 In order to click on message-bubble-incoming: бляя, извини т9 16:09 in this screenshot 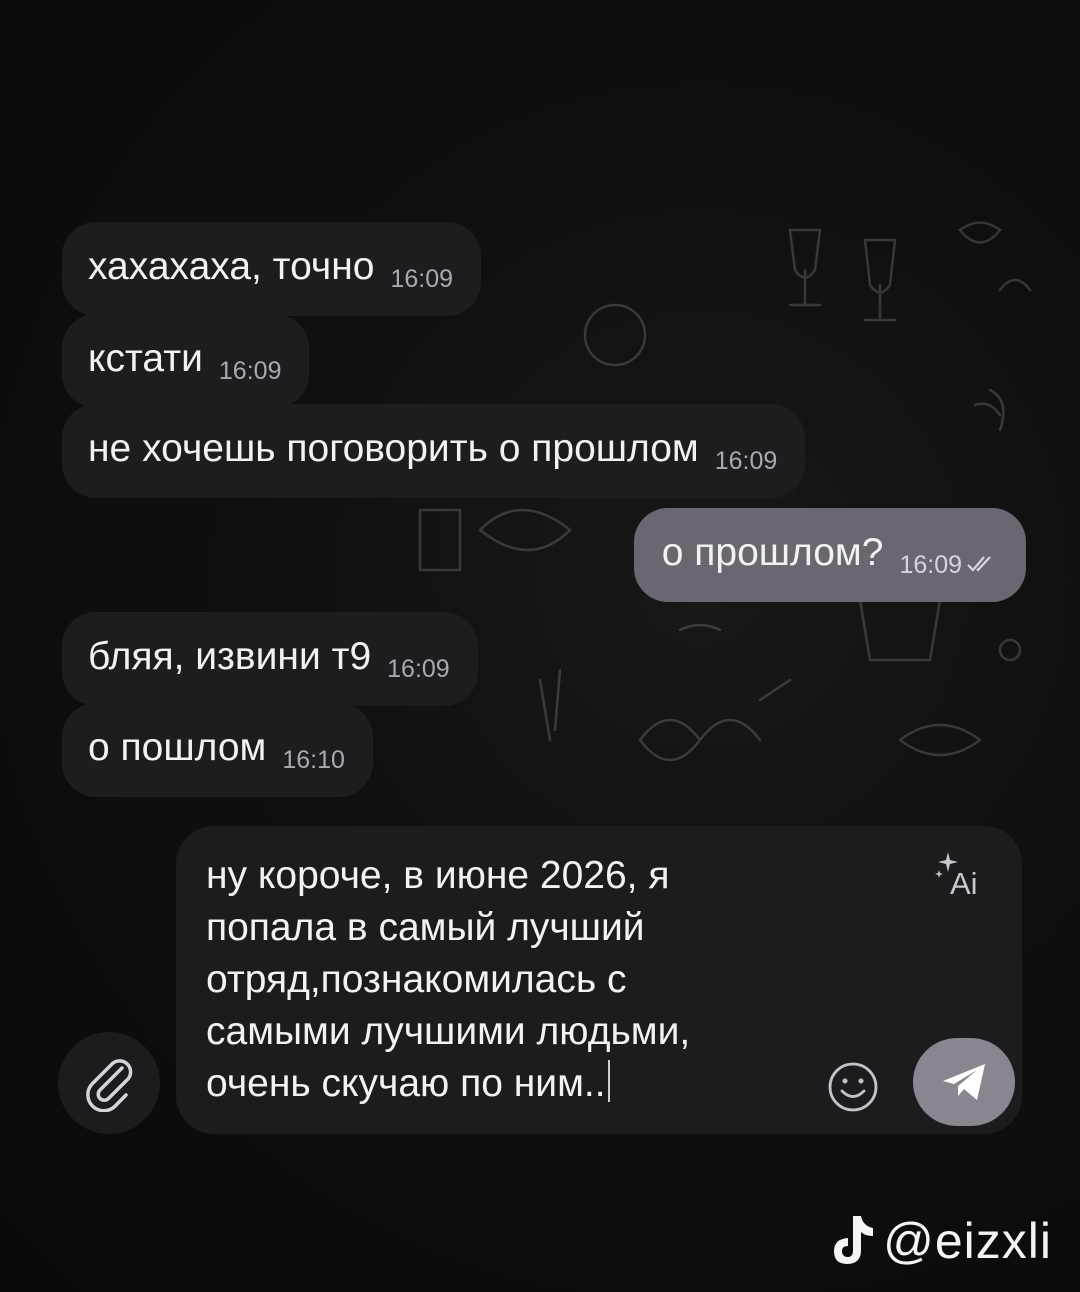, I will do `click(270, 659)`.